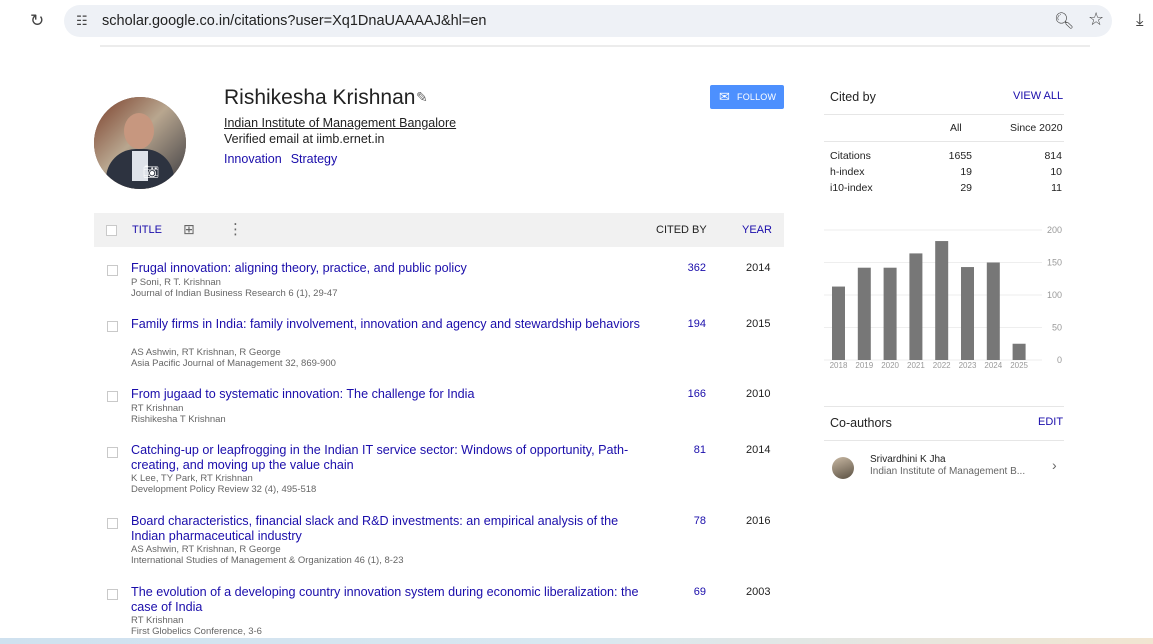 This screenshot has width=1153, height=644. What do you see at coordinates (757, 230) in the screenshot?
I see `sort-by-year: YEAR` at bounding box center [757, 230].